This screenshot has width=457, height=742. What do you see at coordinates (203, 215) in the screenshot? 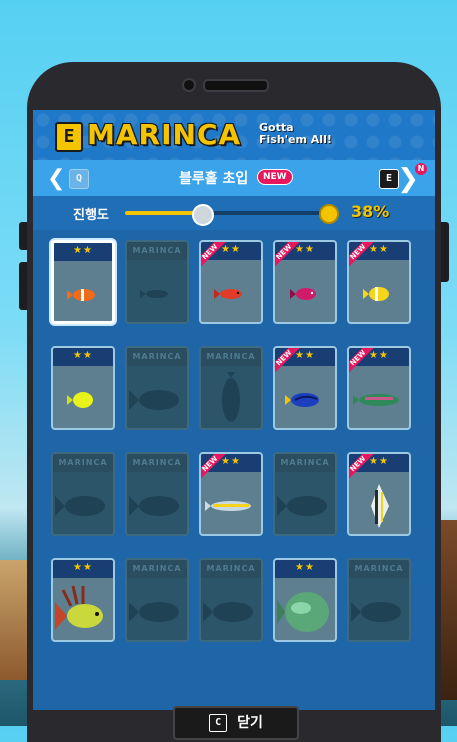
I see `progress-fish-icon` at bounding box center [203, 215].